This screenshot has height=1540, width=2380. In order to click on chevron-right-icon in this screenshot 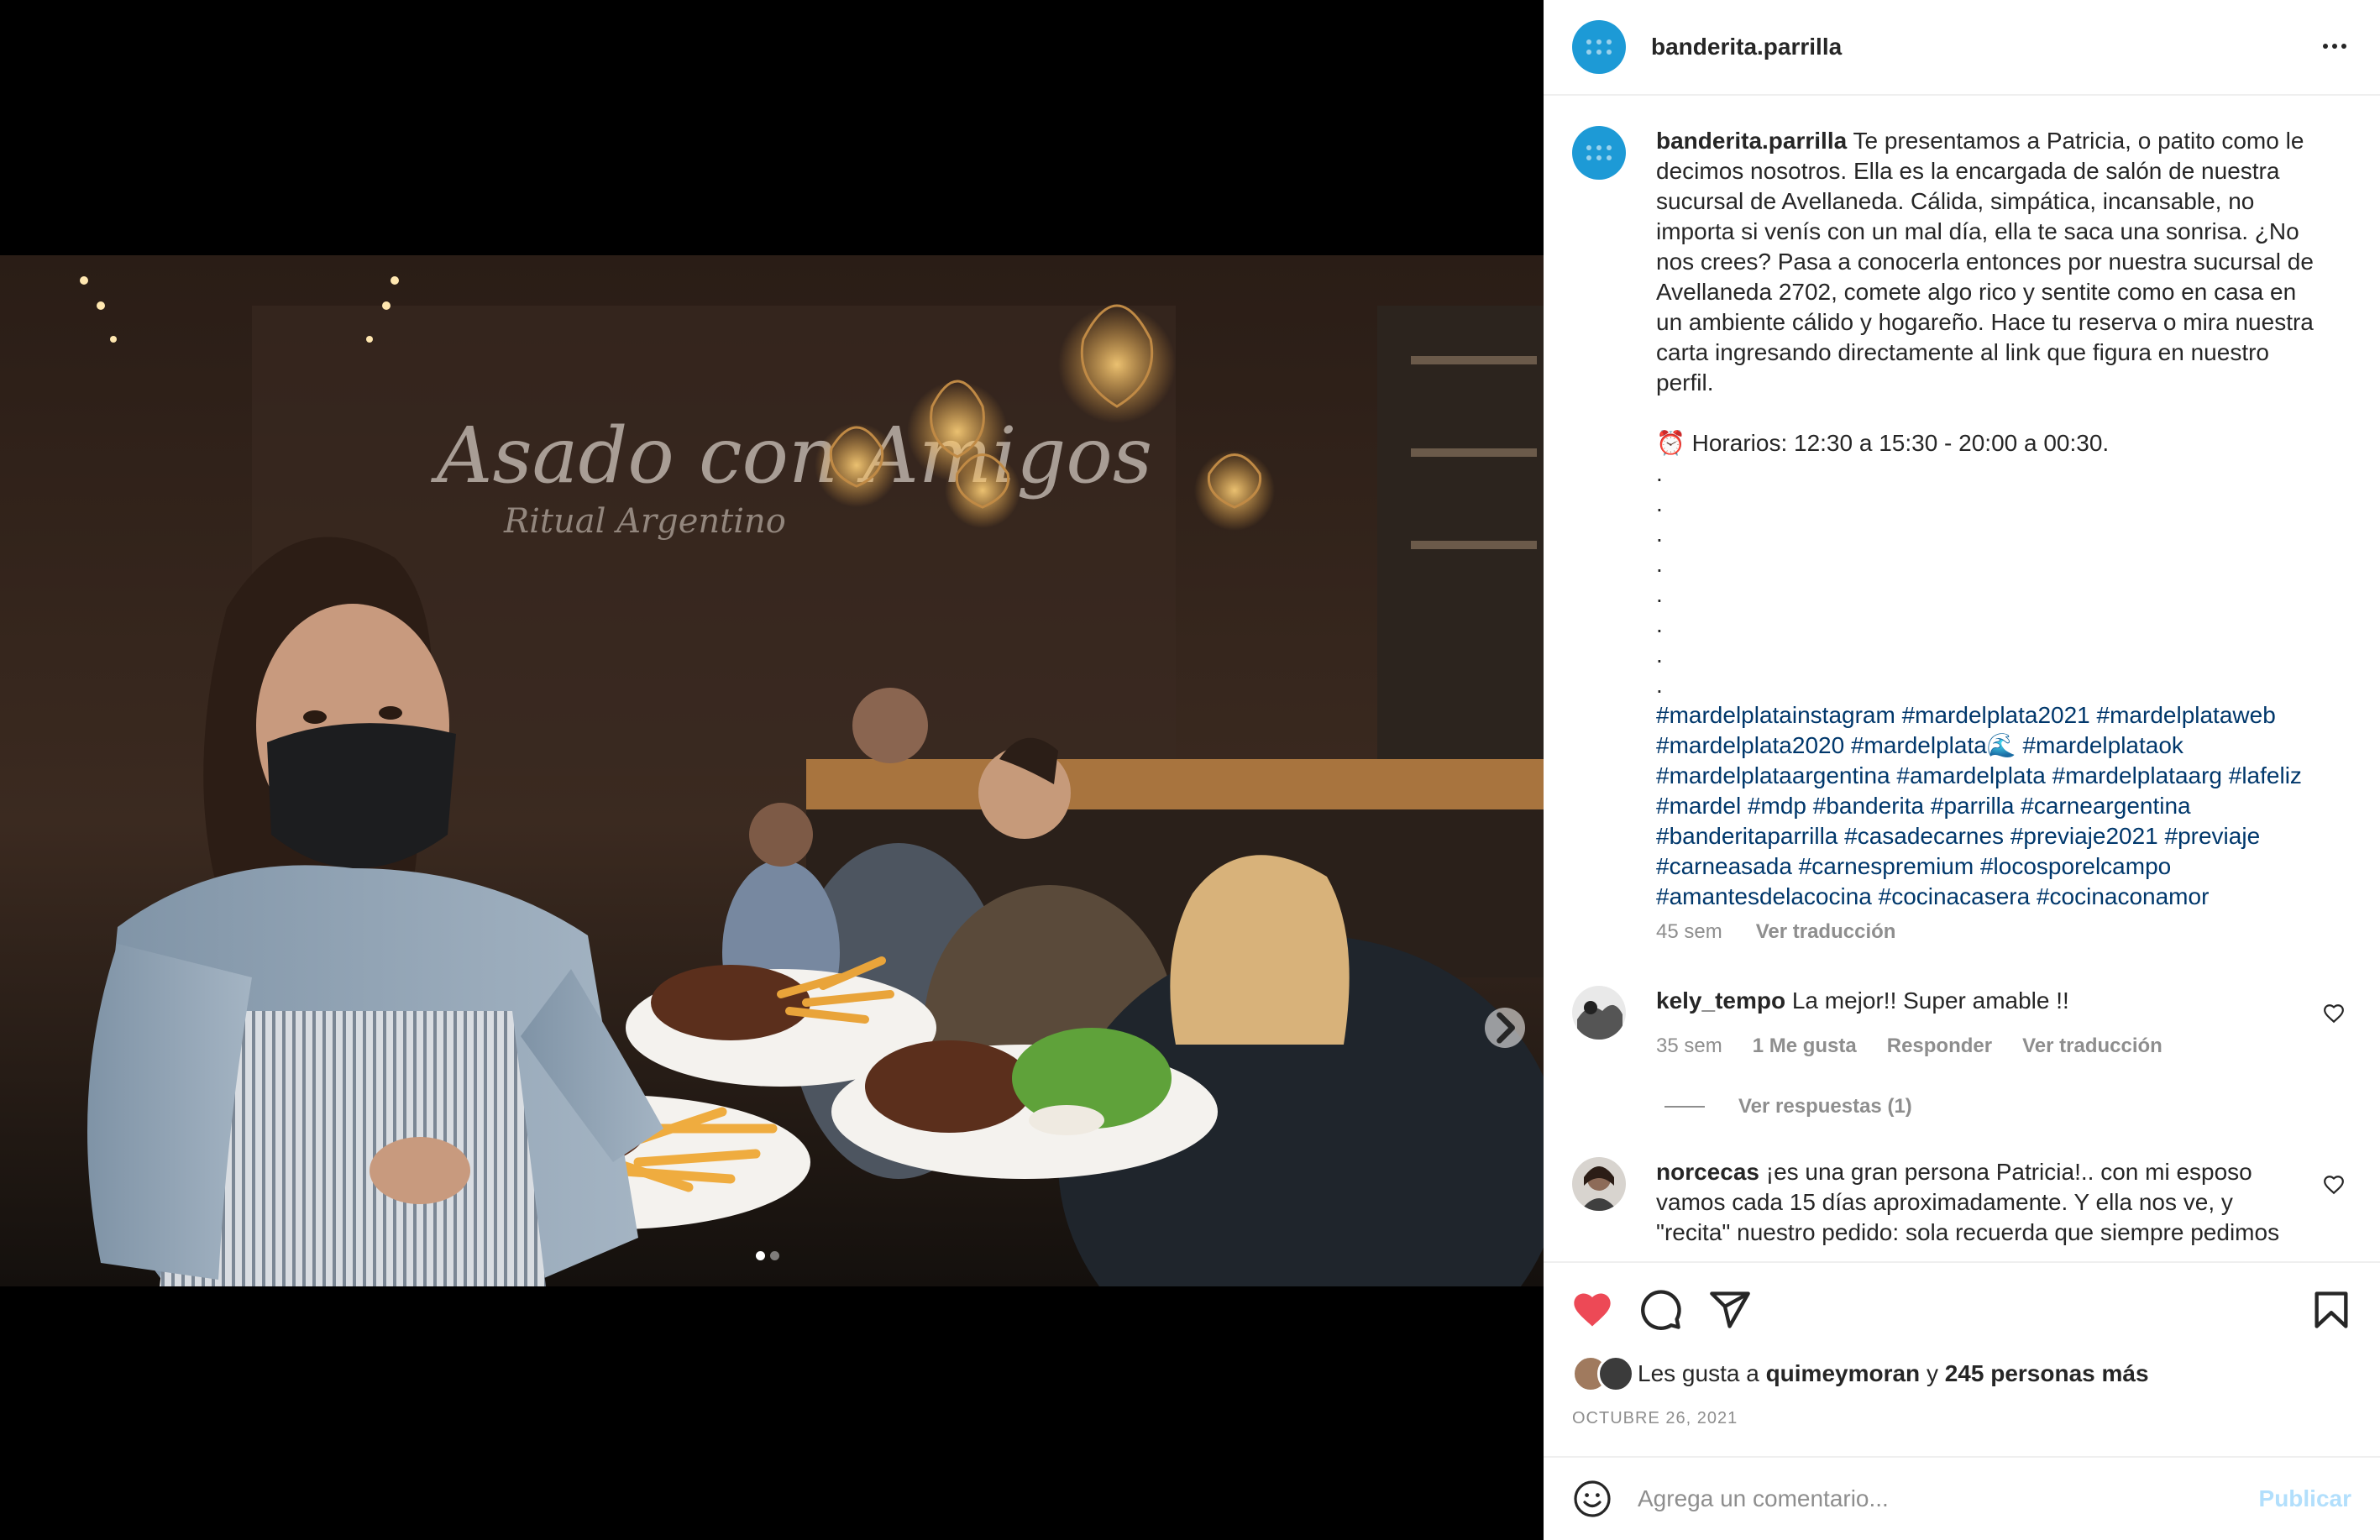, I will do `click(1506, 1028)`.